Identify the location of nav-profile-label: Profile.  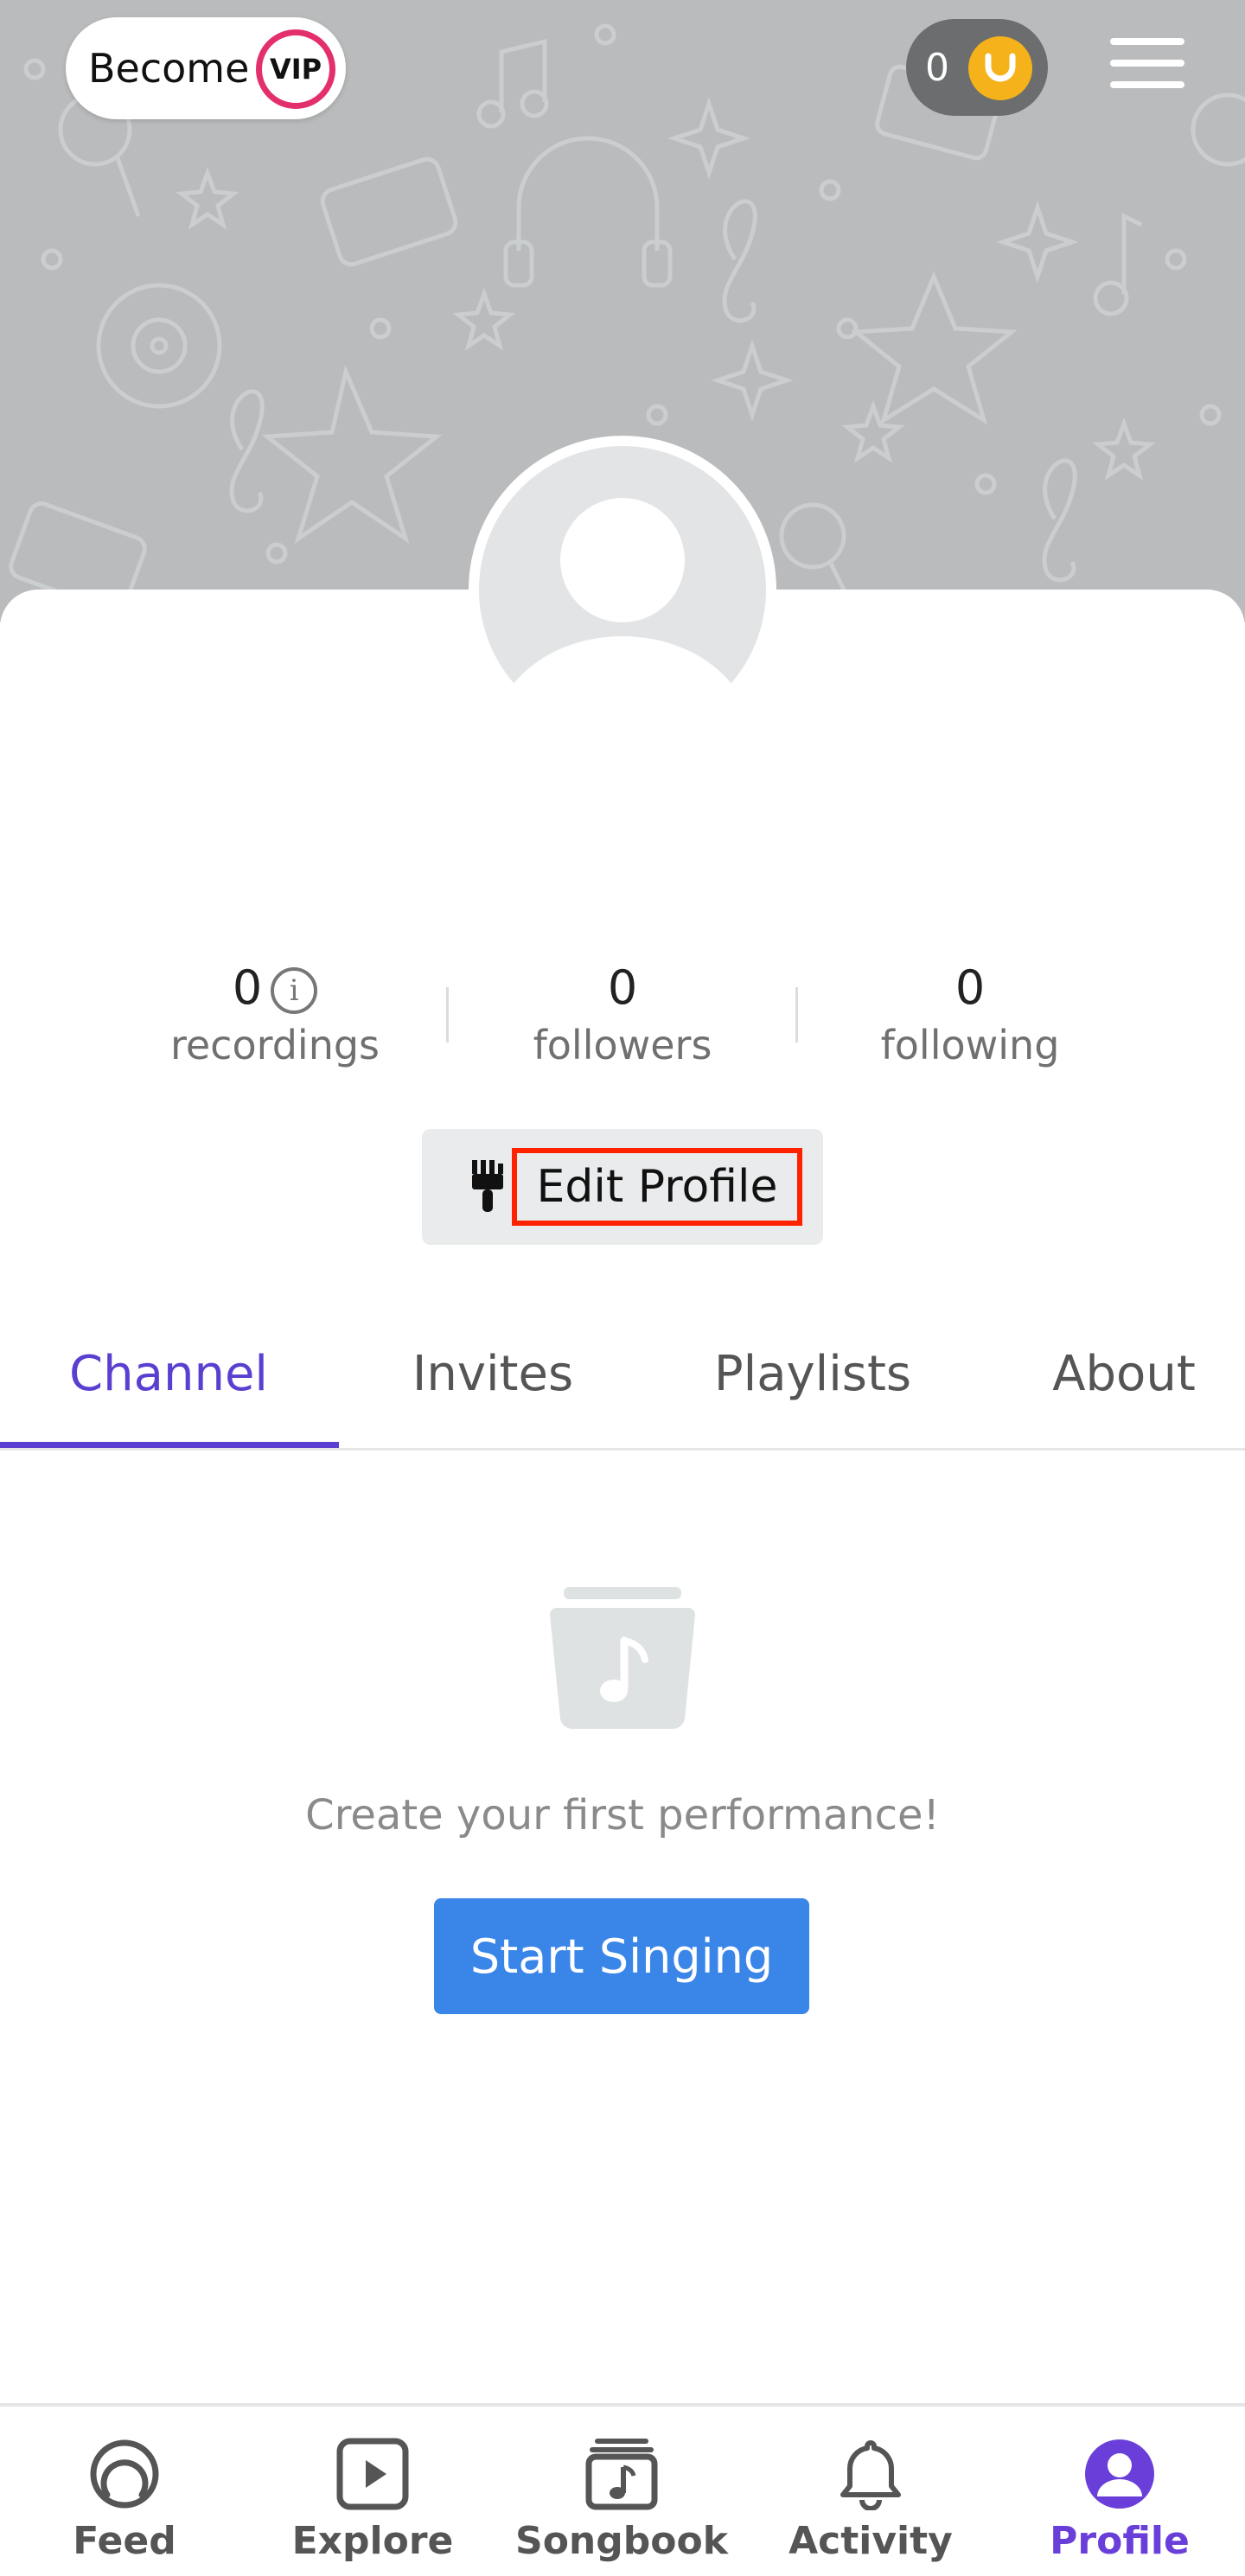
(1120, 2541).